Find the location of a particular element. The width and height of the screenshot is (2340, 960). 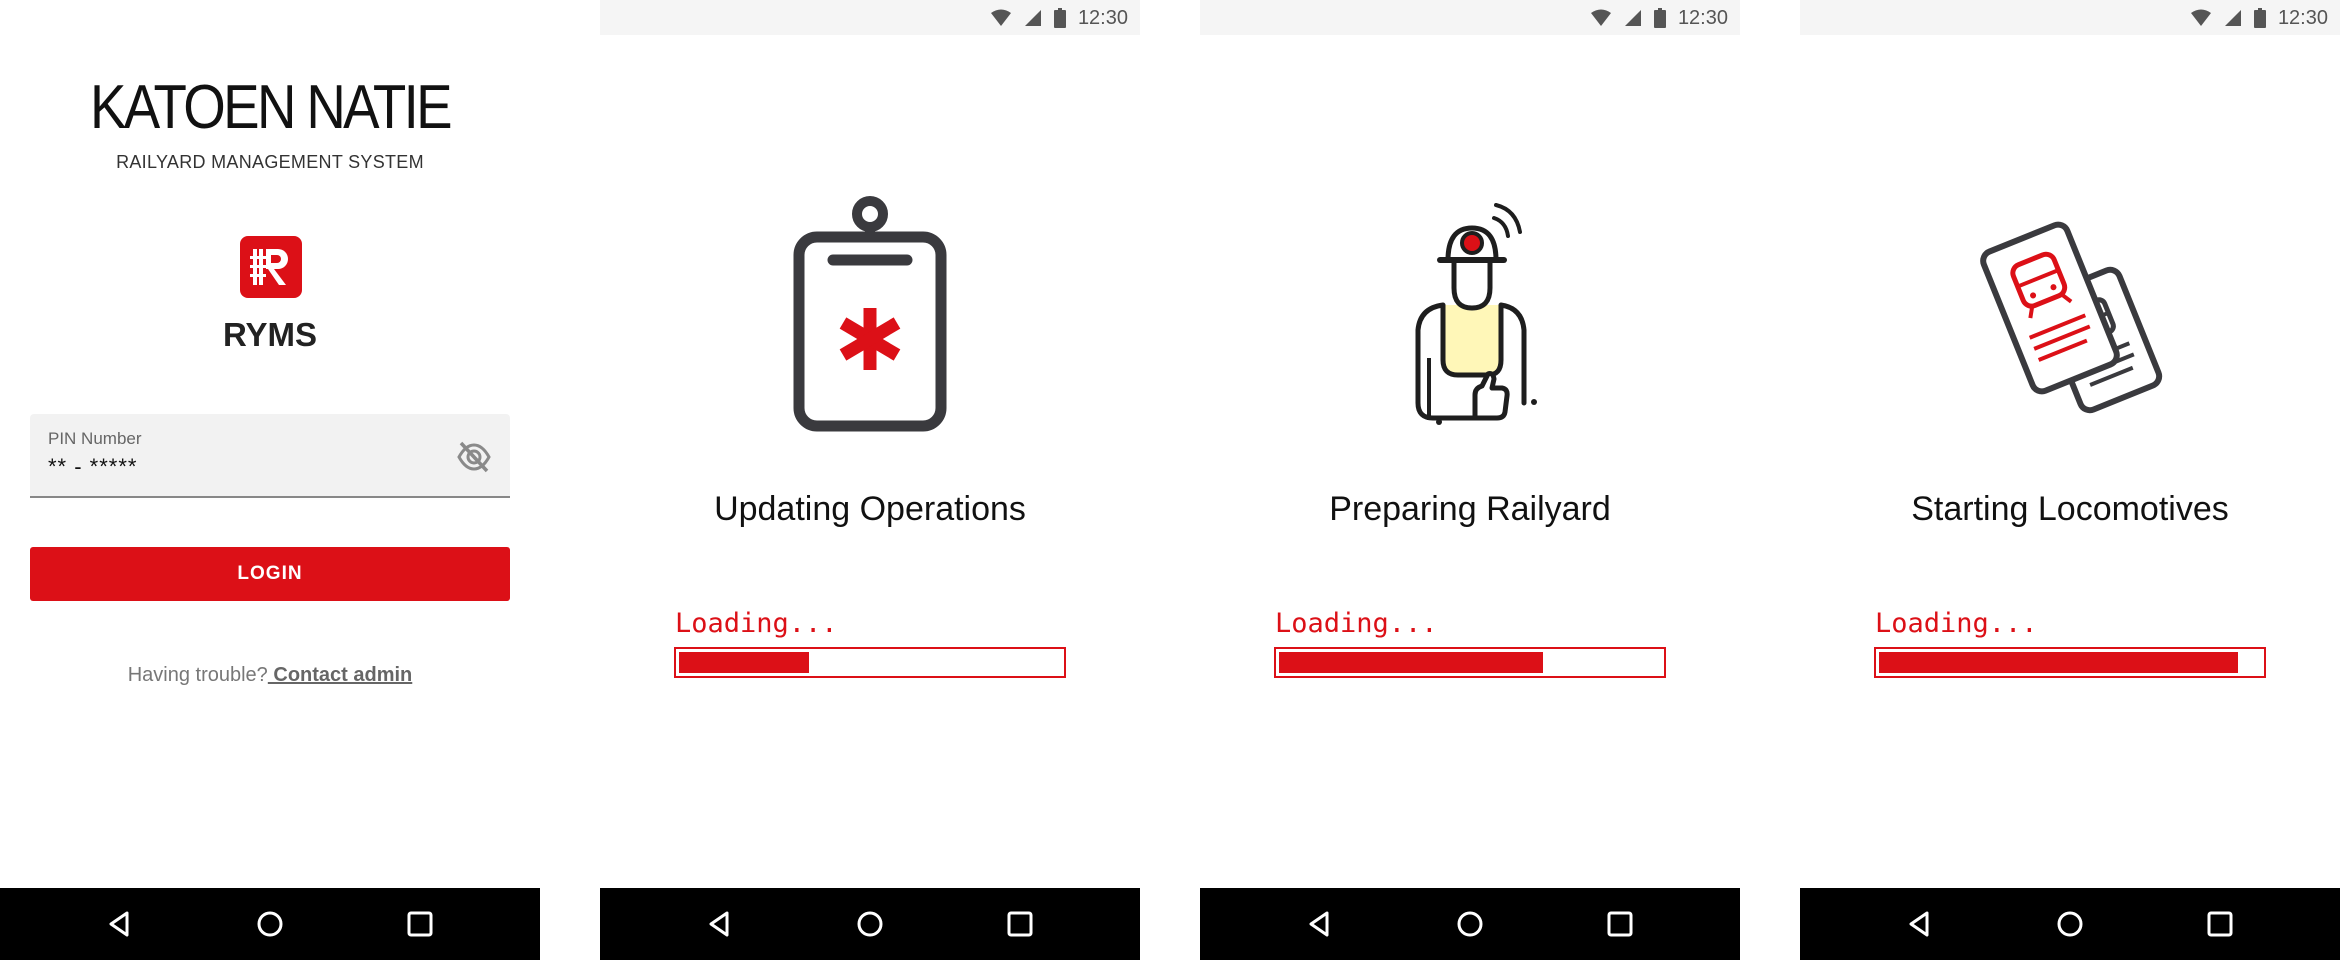

help-text: Having trouble? Contact admin is located at coordinates (270, 675).